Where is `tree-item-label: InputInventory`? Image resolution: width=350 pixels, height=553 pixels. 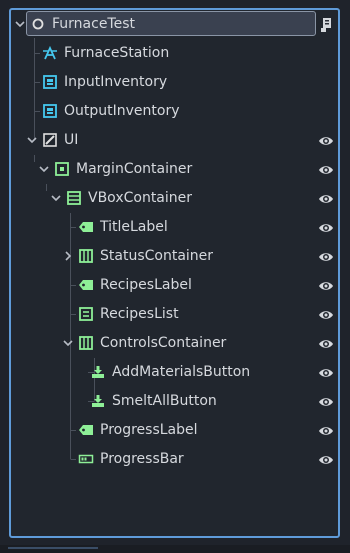 tree-item-label: InputInventory is located at coordinates (116, 82).